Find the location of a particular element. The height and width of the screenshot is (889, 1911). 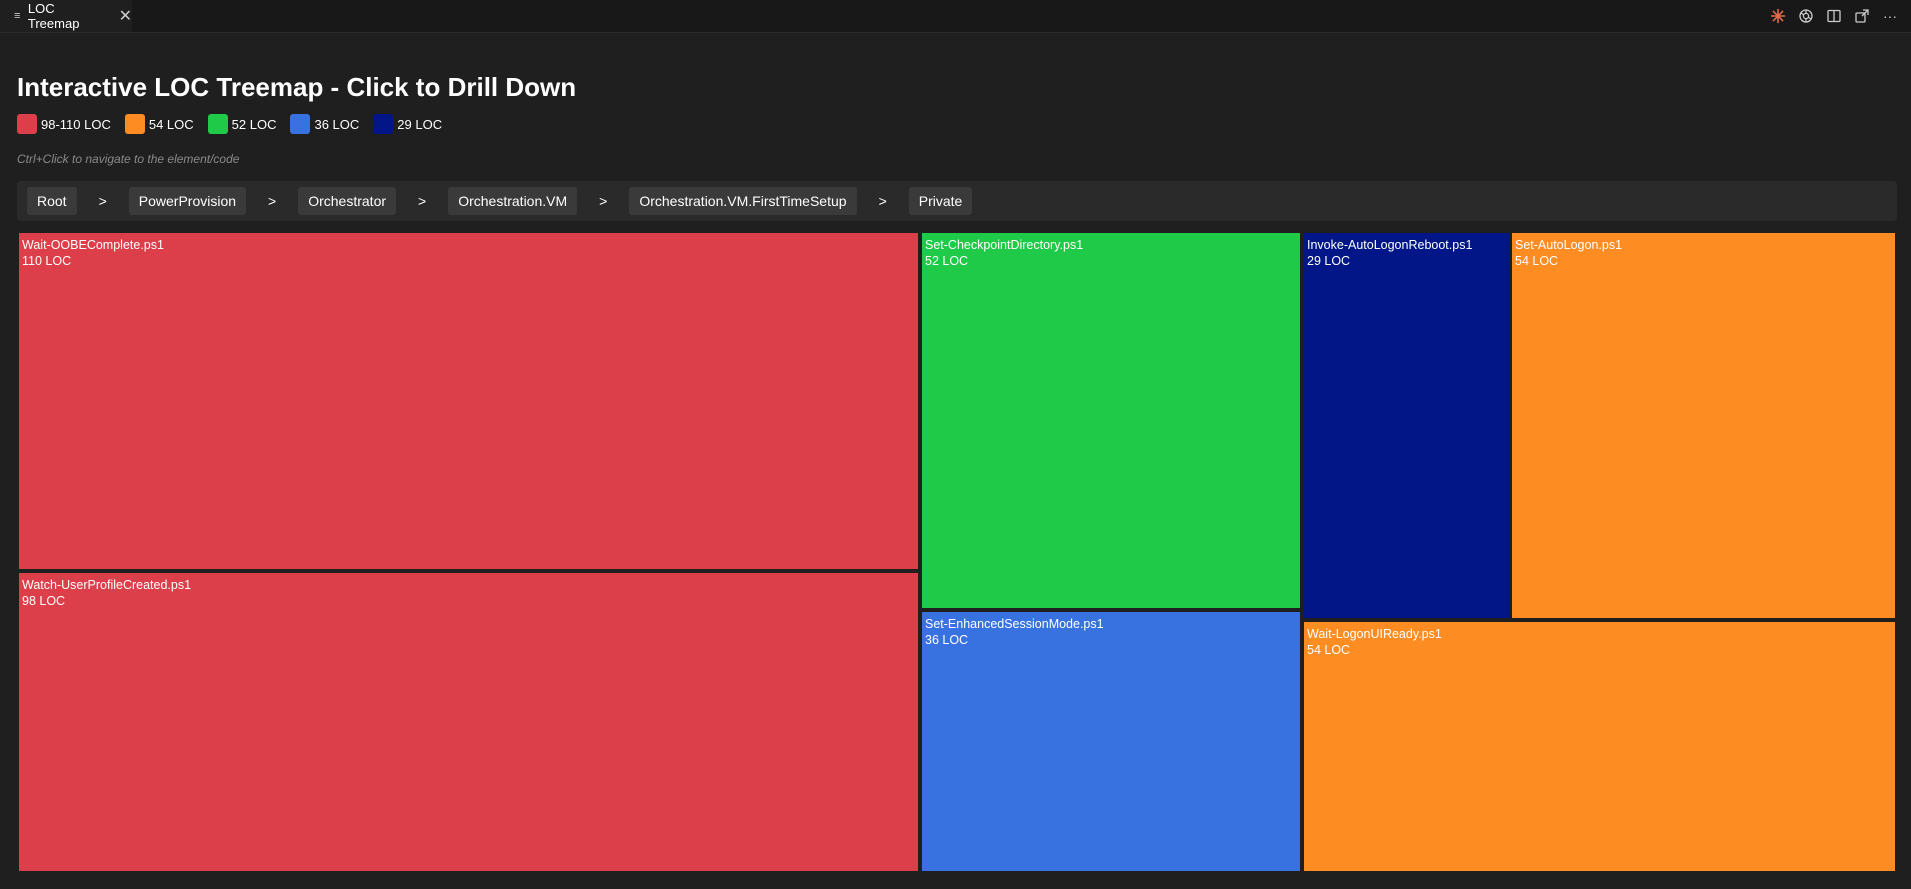

cell-name: Invoke-AutoLogonReboot.ps1 is located at coordinates (1390, 245).